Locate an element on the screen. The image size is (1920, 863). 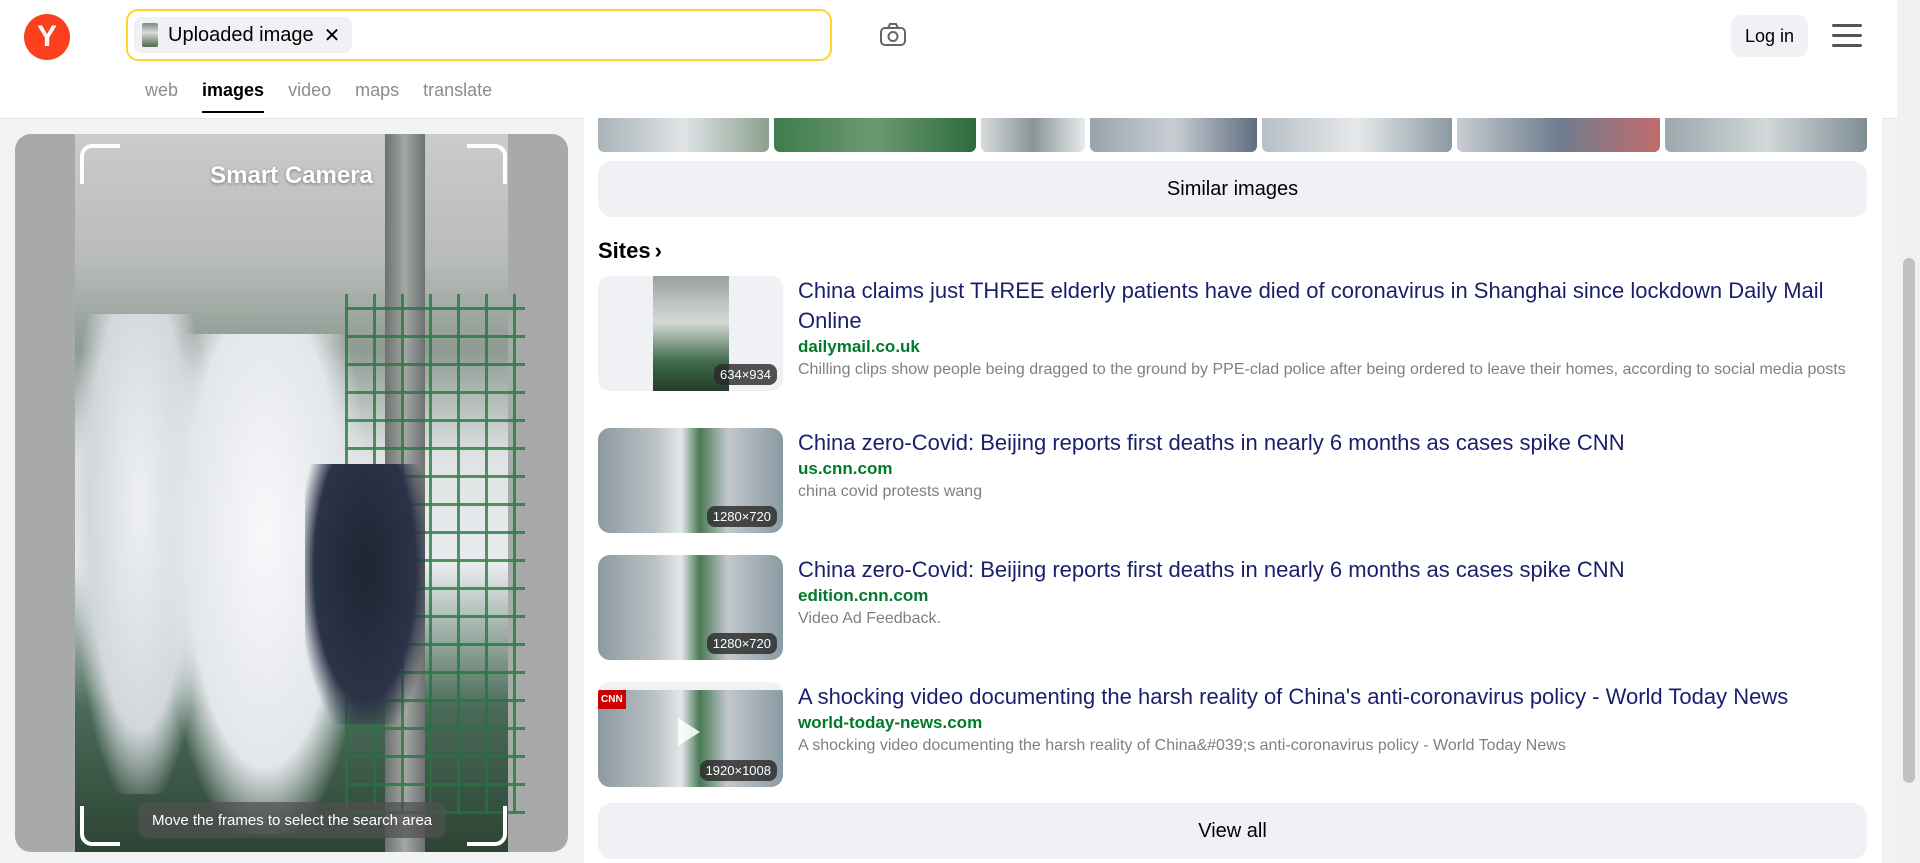
sites-heading-label: Sites is located at coordinates (624, 250).